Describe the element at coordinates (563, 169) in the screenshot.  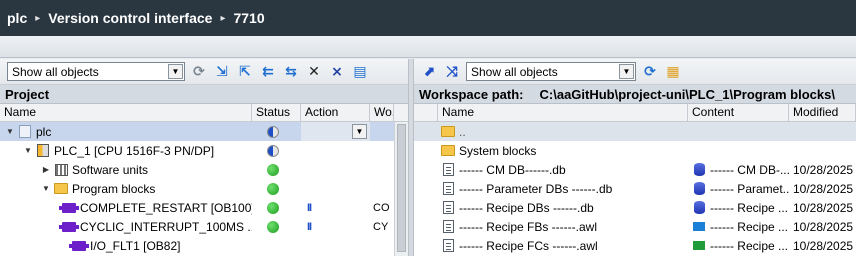
I see `file-name-cell: ------ CM DB------.db` at that location.